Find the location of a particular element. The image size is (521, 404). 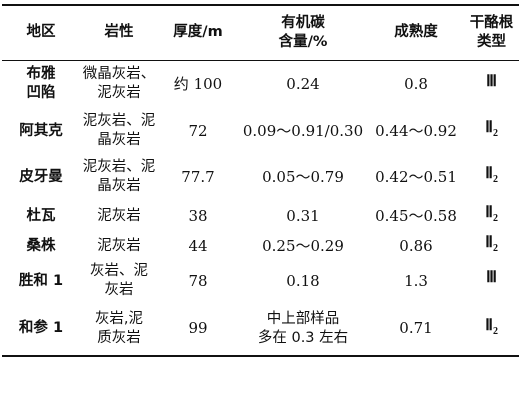

cell-region-line: 布雅 is located at coordinates (41, 74).